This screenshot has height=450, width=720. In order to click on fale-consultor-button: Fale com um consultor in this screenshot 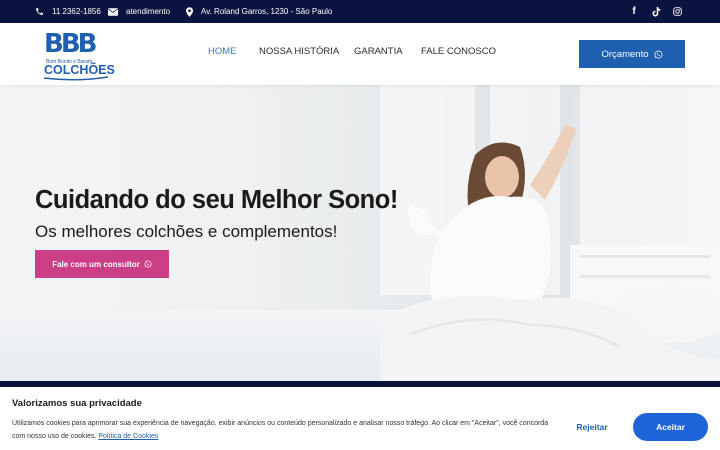, I will do `click(102, 264)`.